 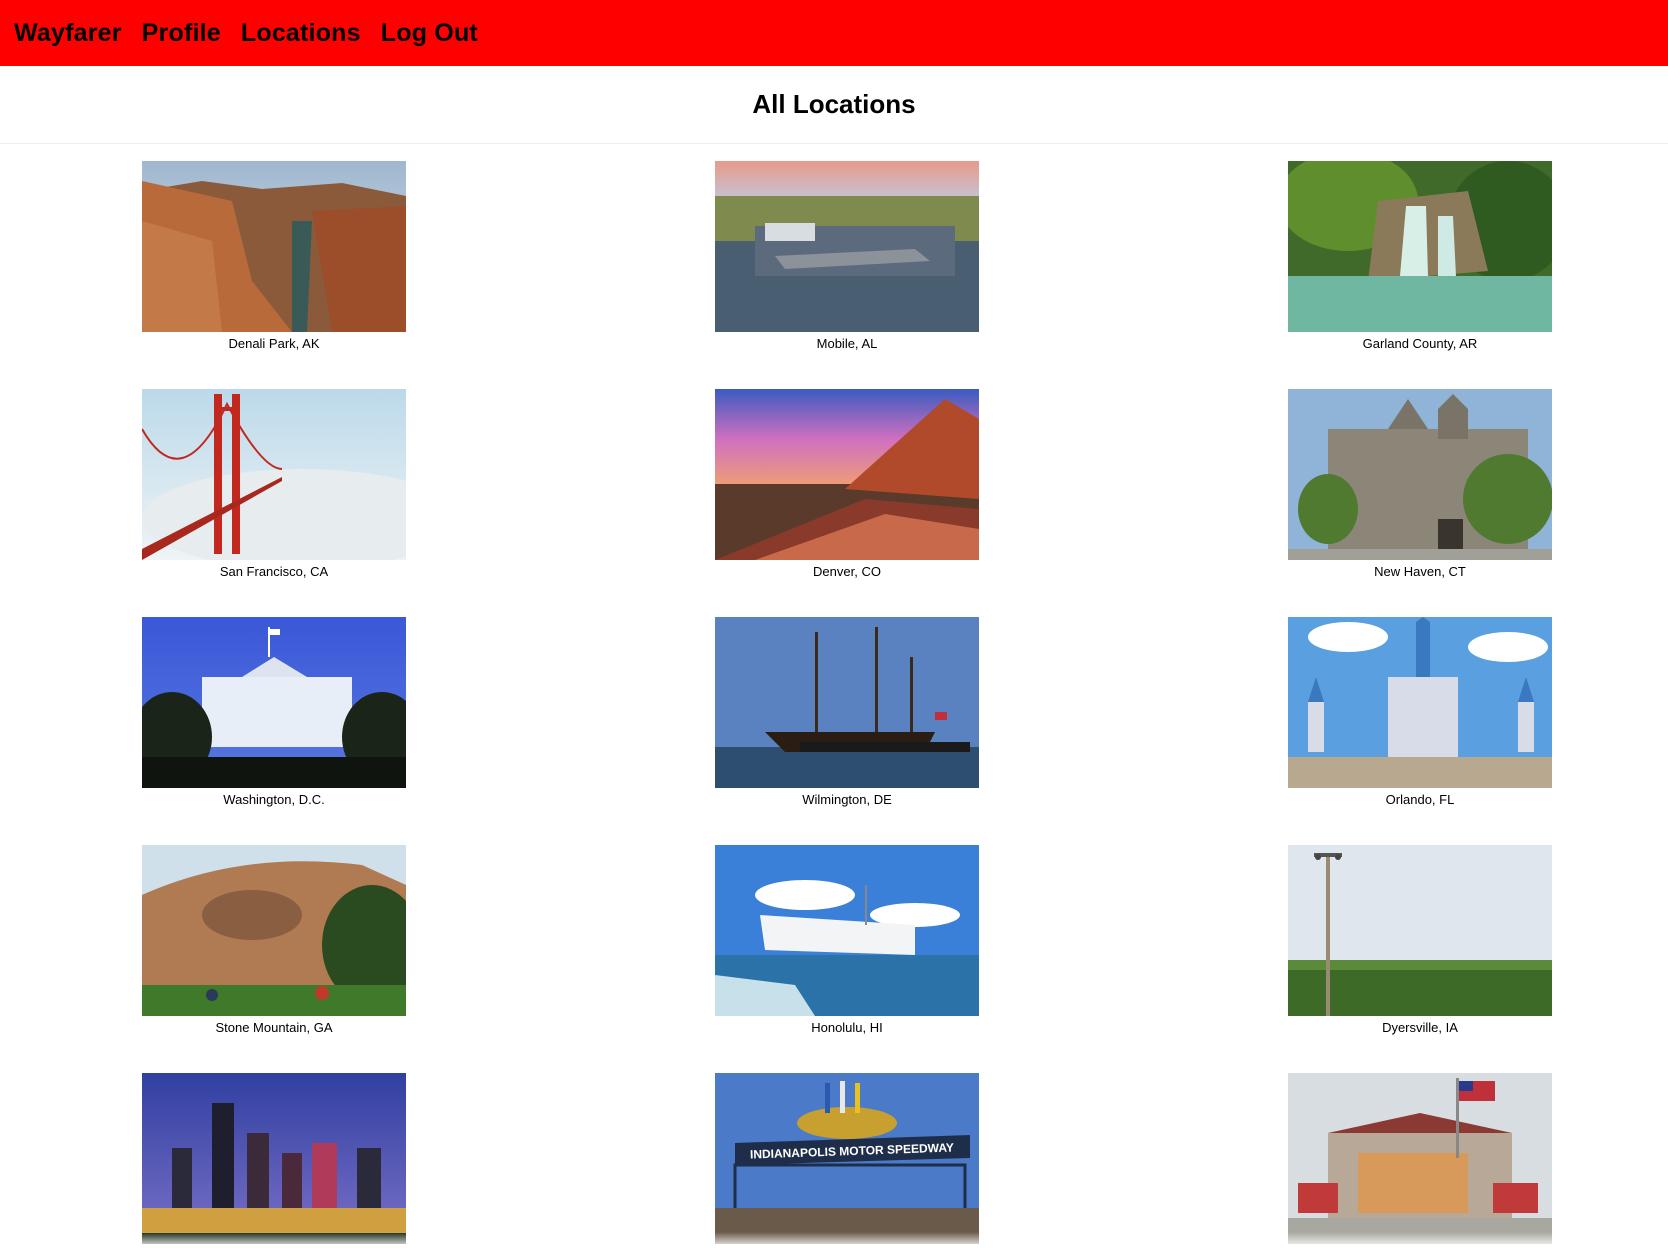 I want to click on gothic-university-building-photo, so click(x=1420, y=474).